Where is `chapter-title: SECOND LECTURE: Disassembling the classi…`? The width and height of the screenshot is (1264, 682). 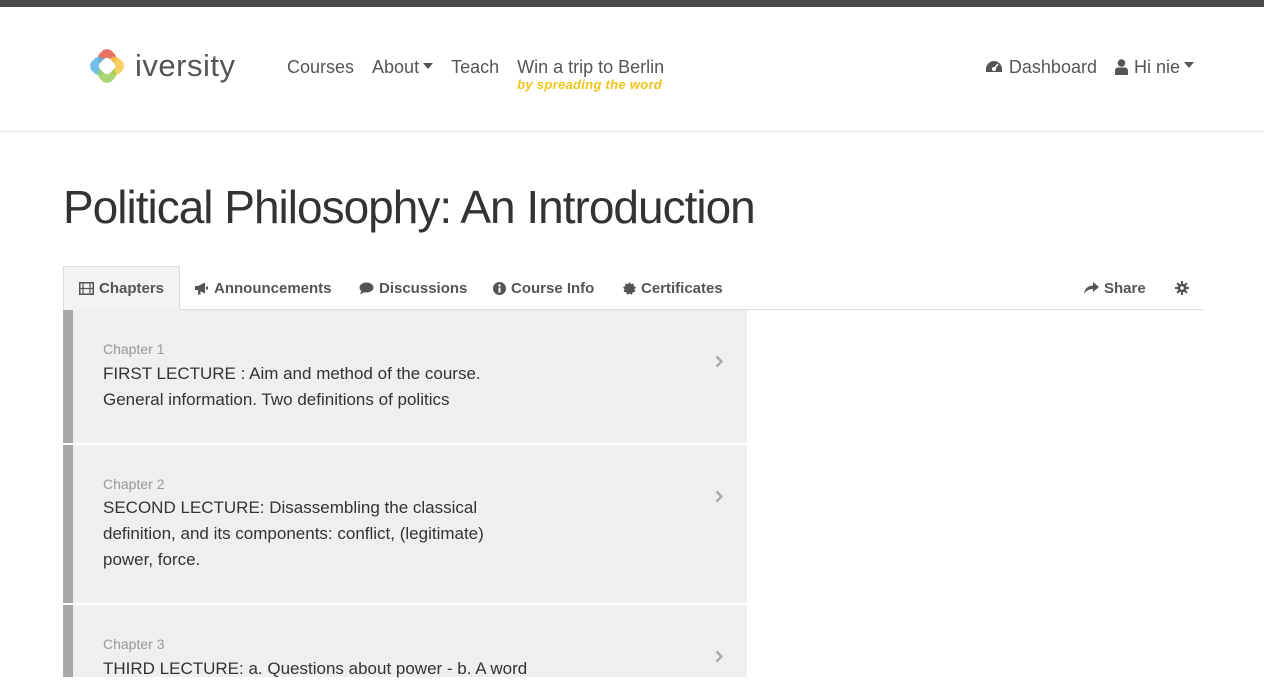 chapter-title: SECOND LECTURE: Disassembling the classi… is located at coordinates (293, 533).